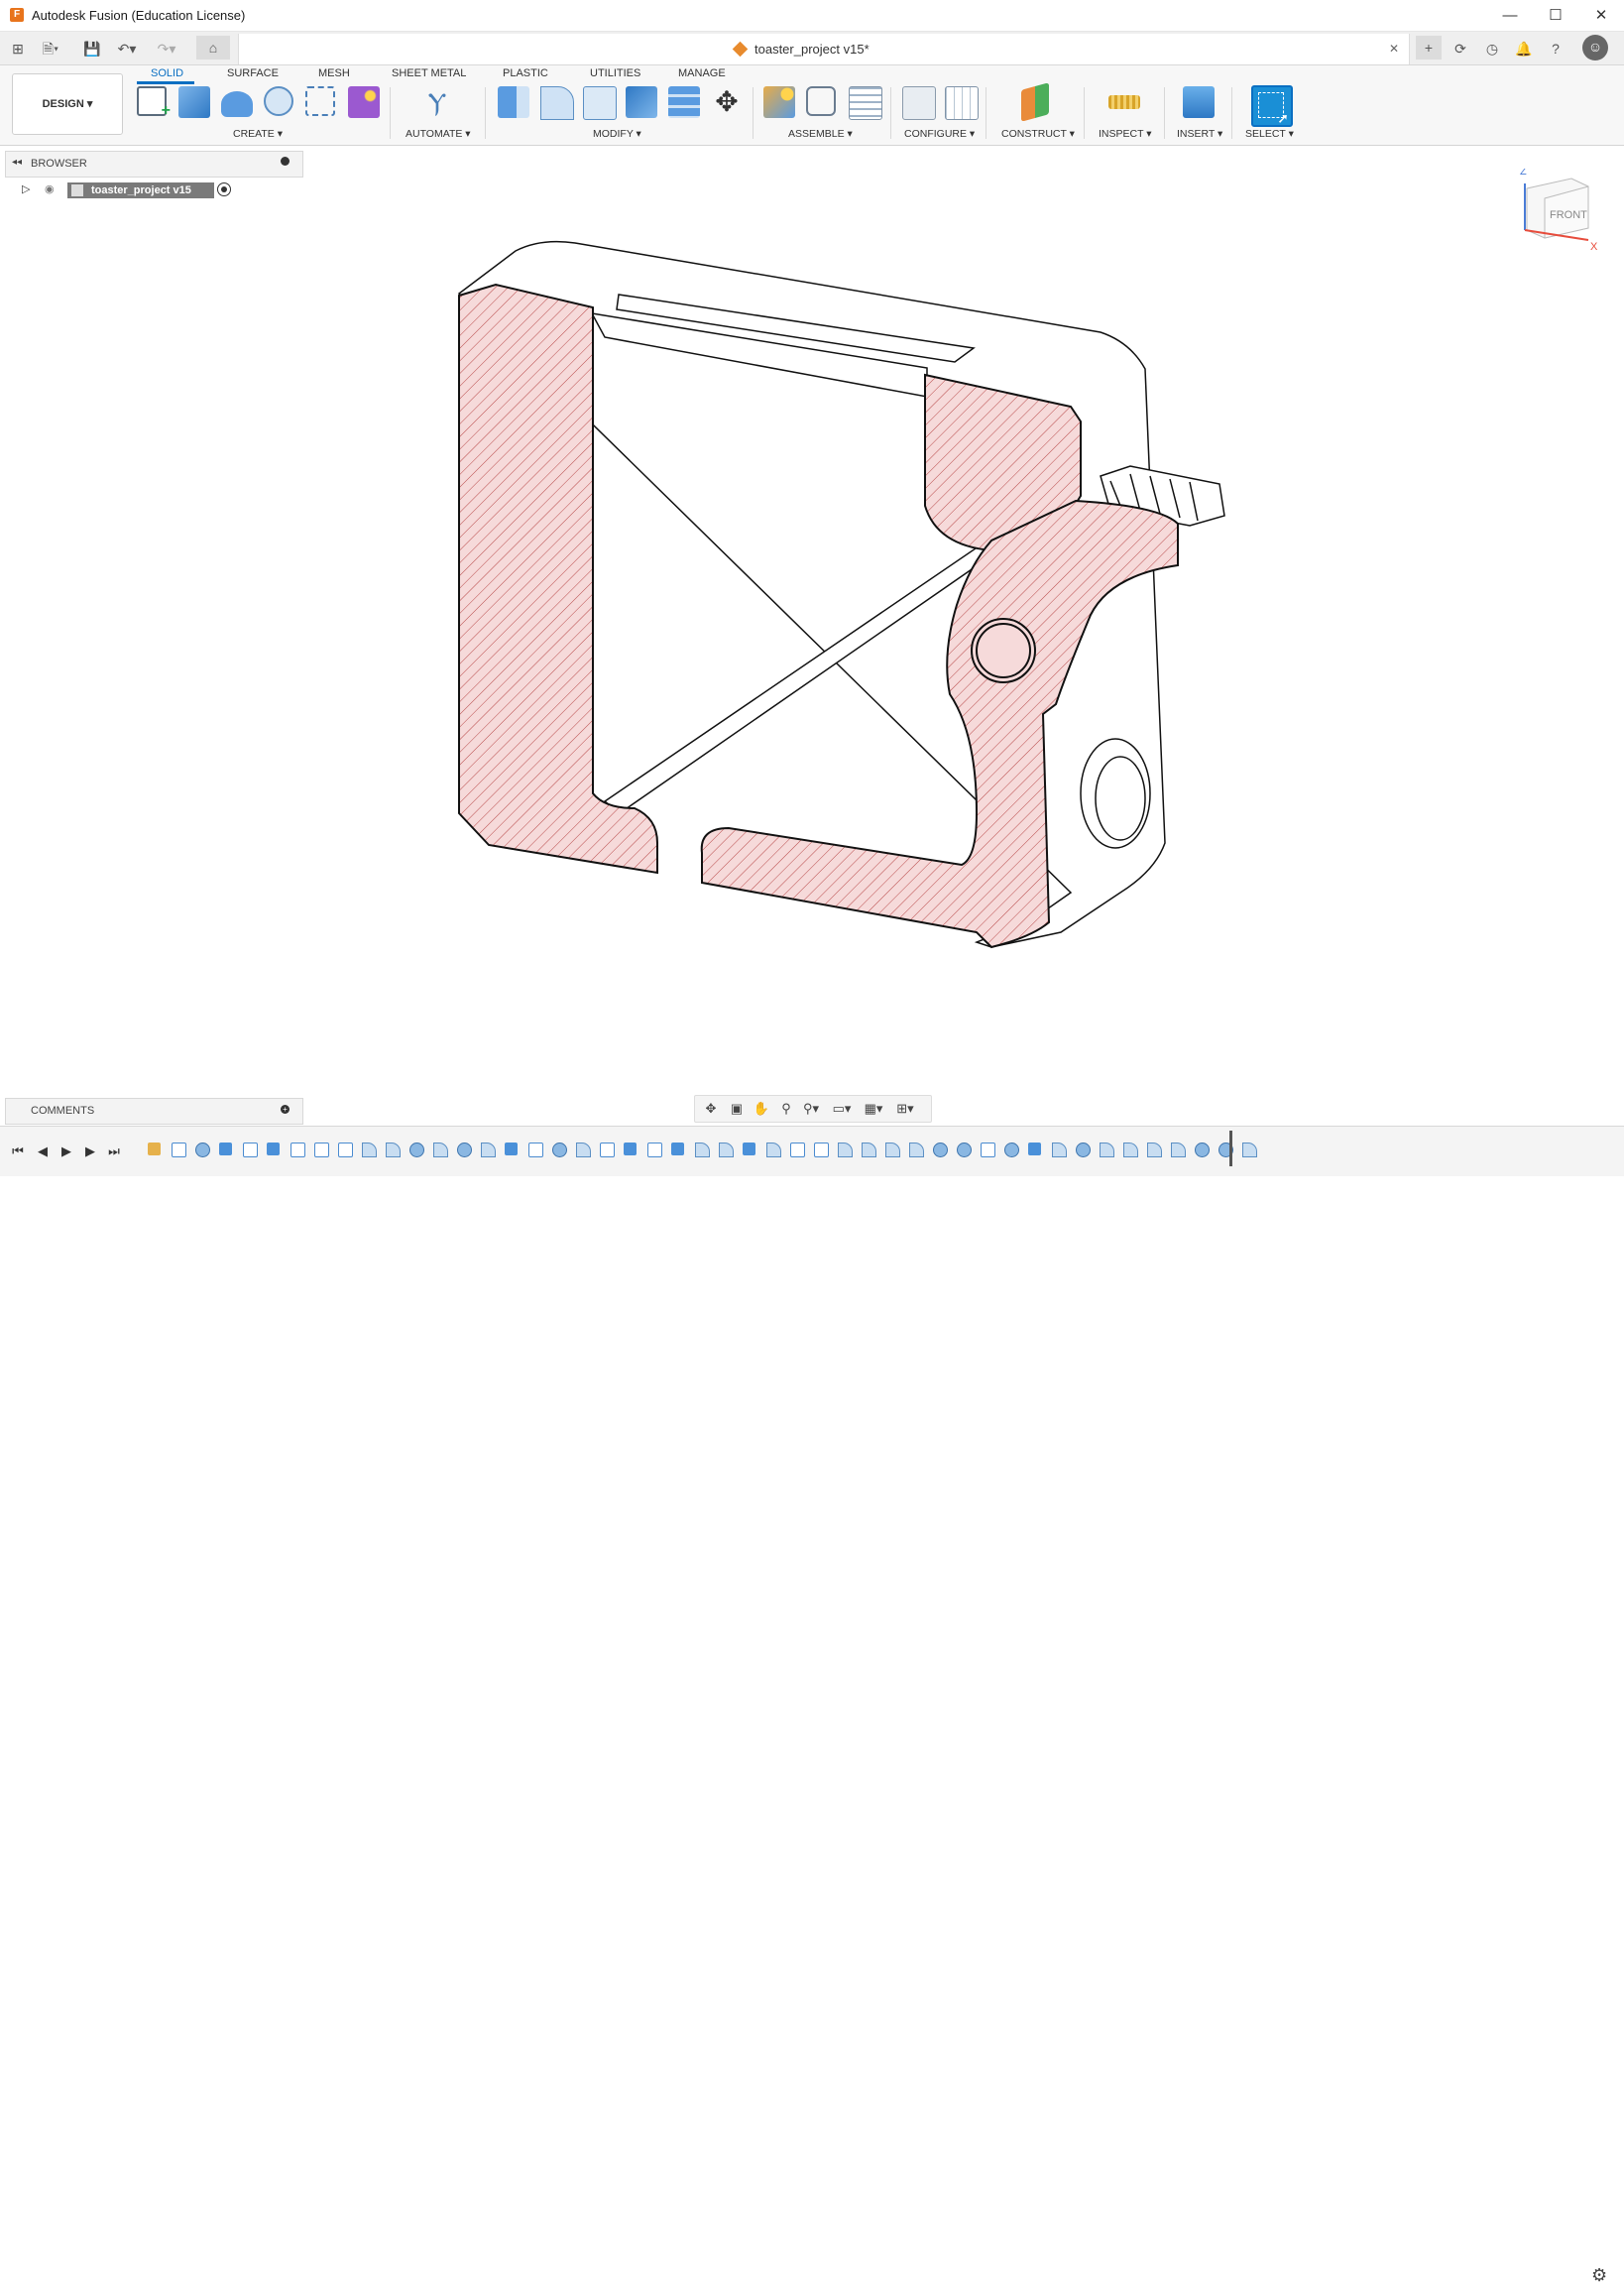  I want to click on combine-icon, so click(641, 102).